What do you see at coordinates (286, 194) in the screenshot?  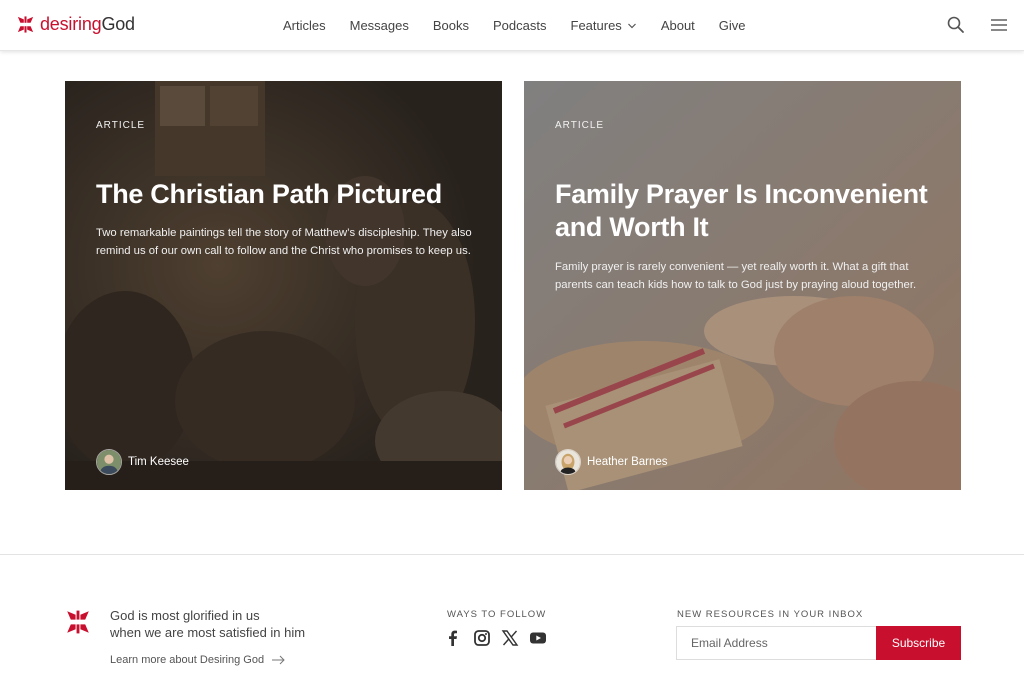 I see `card-title: The Christian Path Pictured` at bounding box center [286, 194].